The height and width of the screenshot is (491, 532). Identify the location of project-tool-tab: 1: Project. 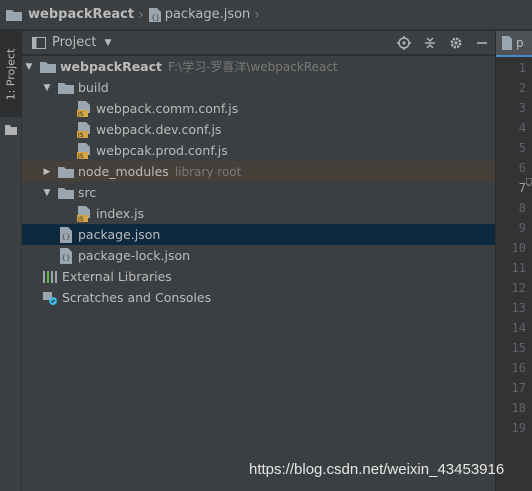
(11, 74).